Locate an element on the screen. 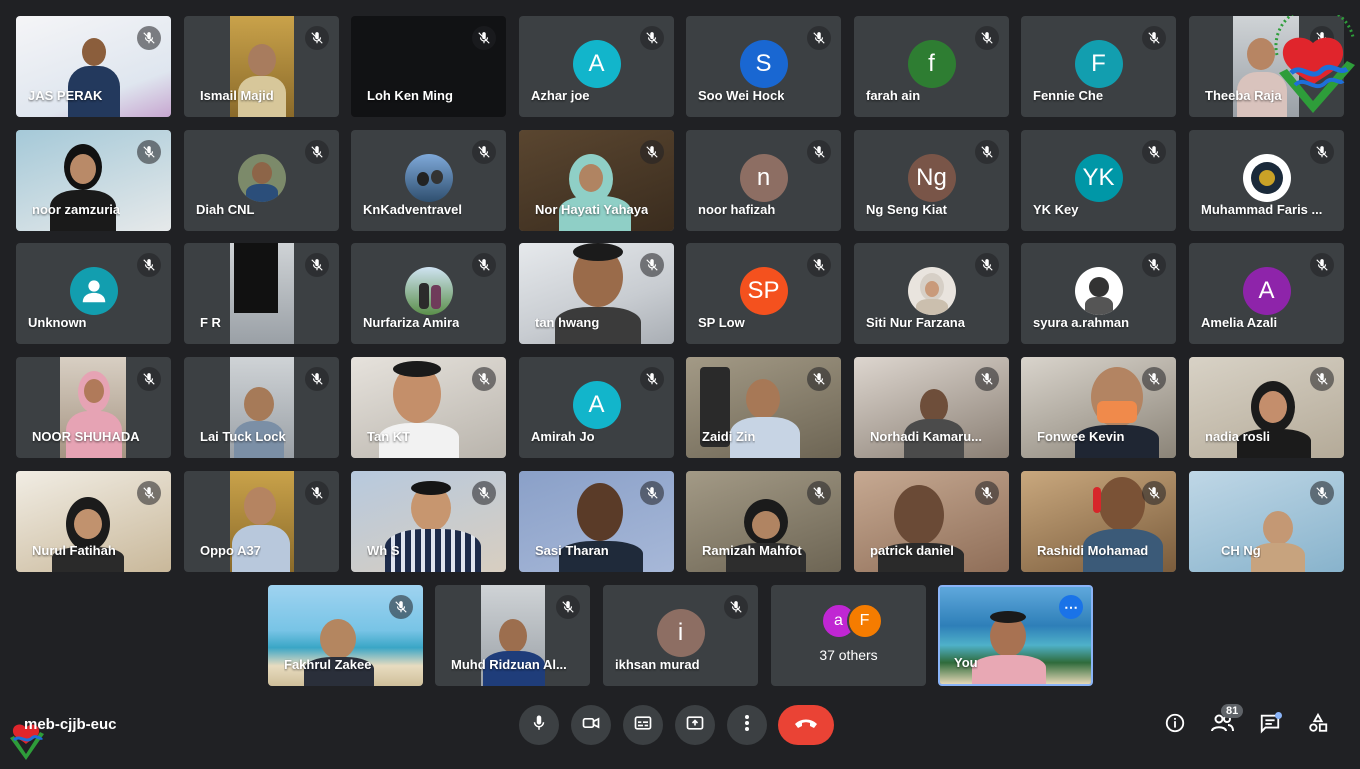 The image size is (1360, 769). end-call-button is located at coordinates (806, 725).